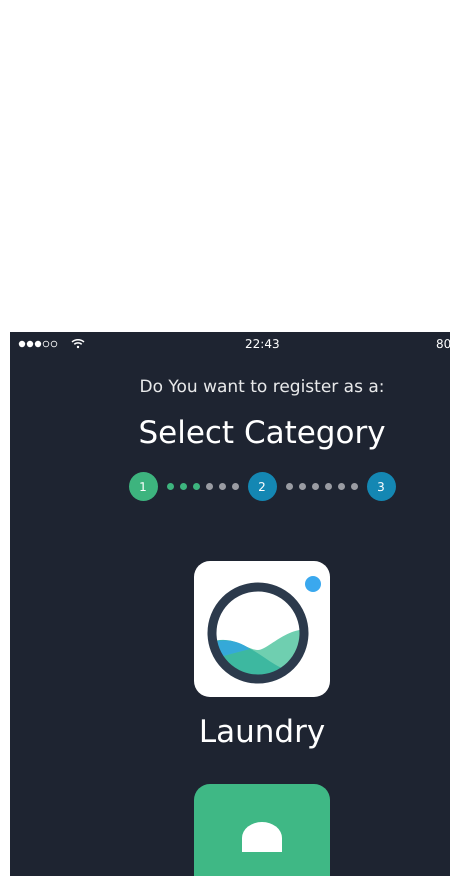 This screenshot has height=876, width=450. I want to click on step-number: 1, so click(143, 486).